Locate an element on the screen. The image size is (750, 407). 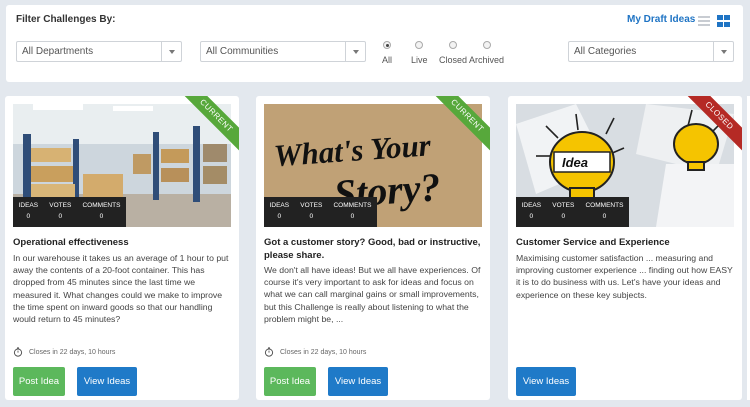
category-select-value: All Categories is located at coordinates (605, 51).